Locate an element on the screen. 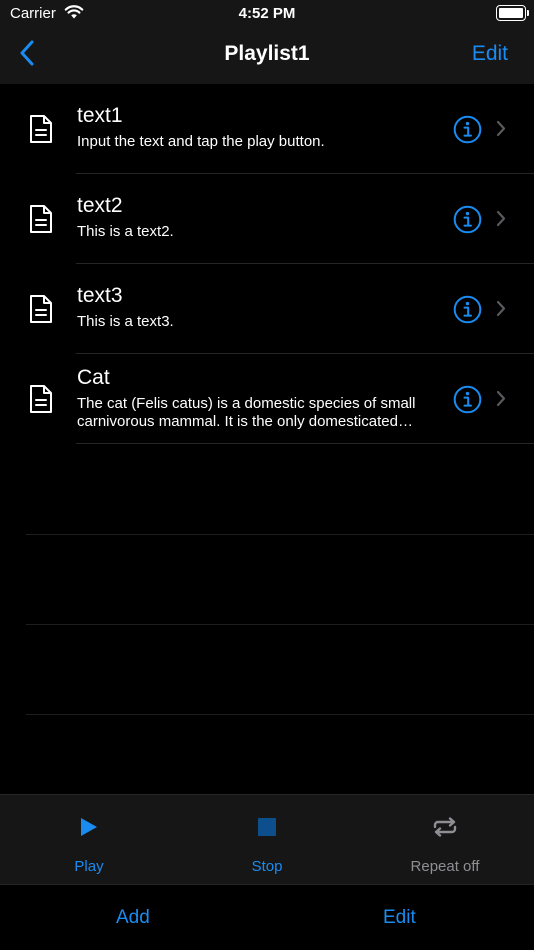 This screenshot has width=534, height=950. chevron-left-icon is located at coordinates (27, 55).